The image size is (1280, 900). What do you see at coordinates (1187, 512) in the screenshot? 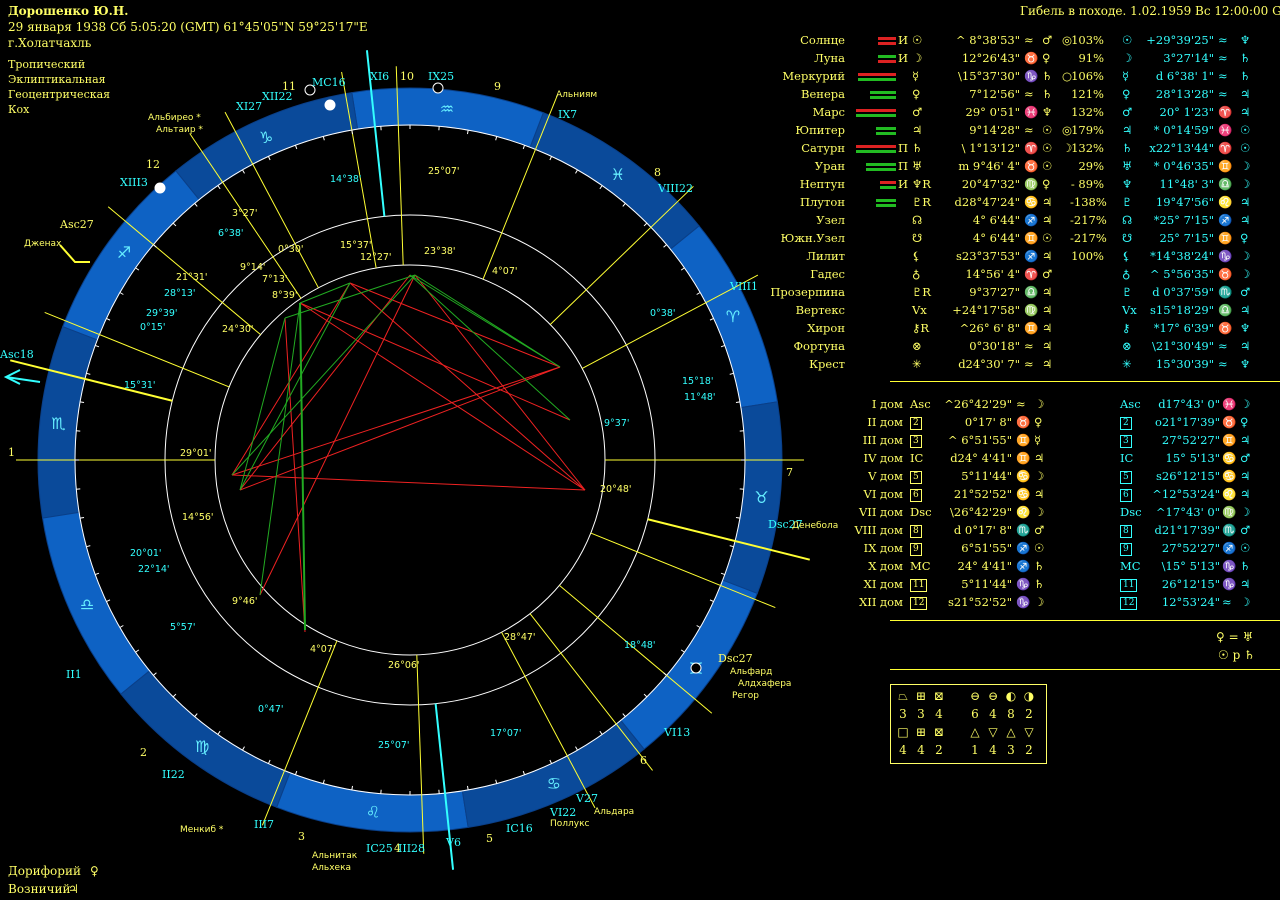
I see `transit-cusp-position: ^17°43' 0"` at bounding box center [1187, 512].